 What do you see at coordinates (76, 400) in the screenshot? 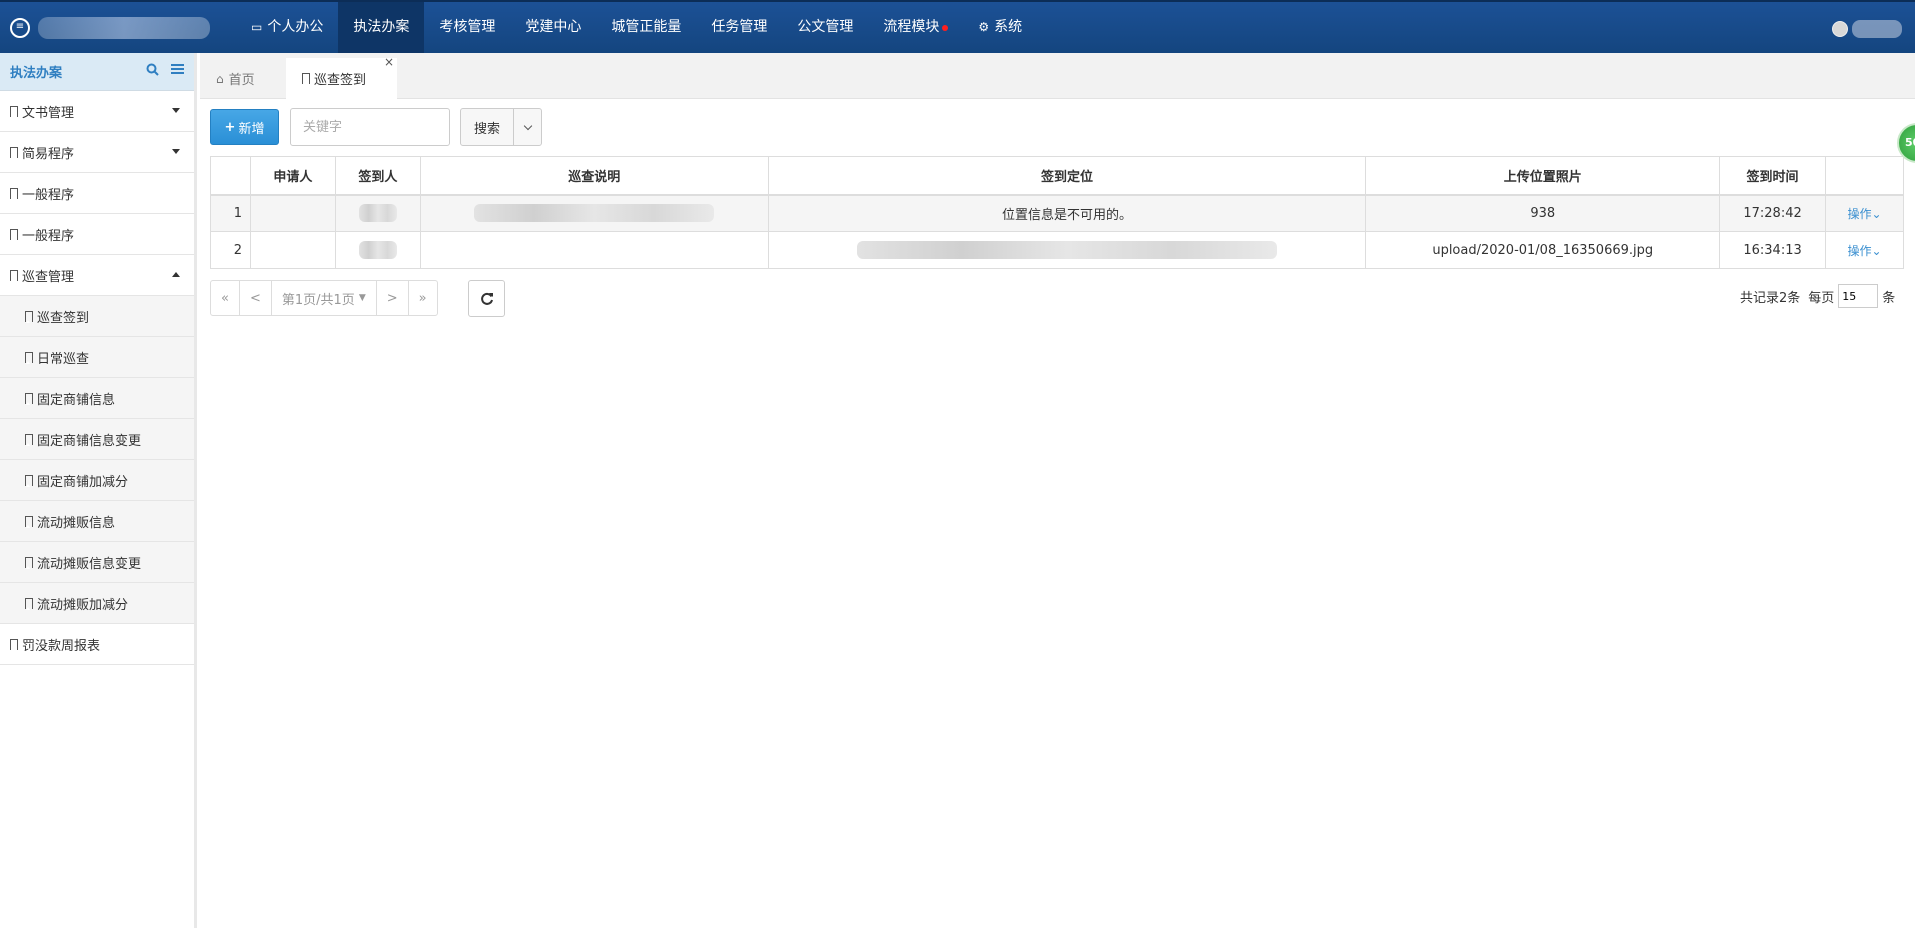
I see `sidebar-item-label: 固定商铺信息` at bounding box center [76, 400].